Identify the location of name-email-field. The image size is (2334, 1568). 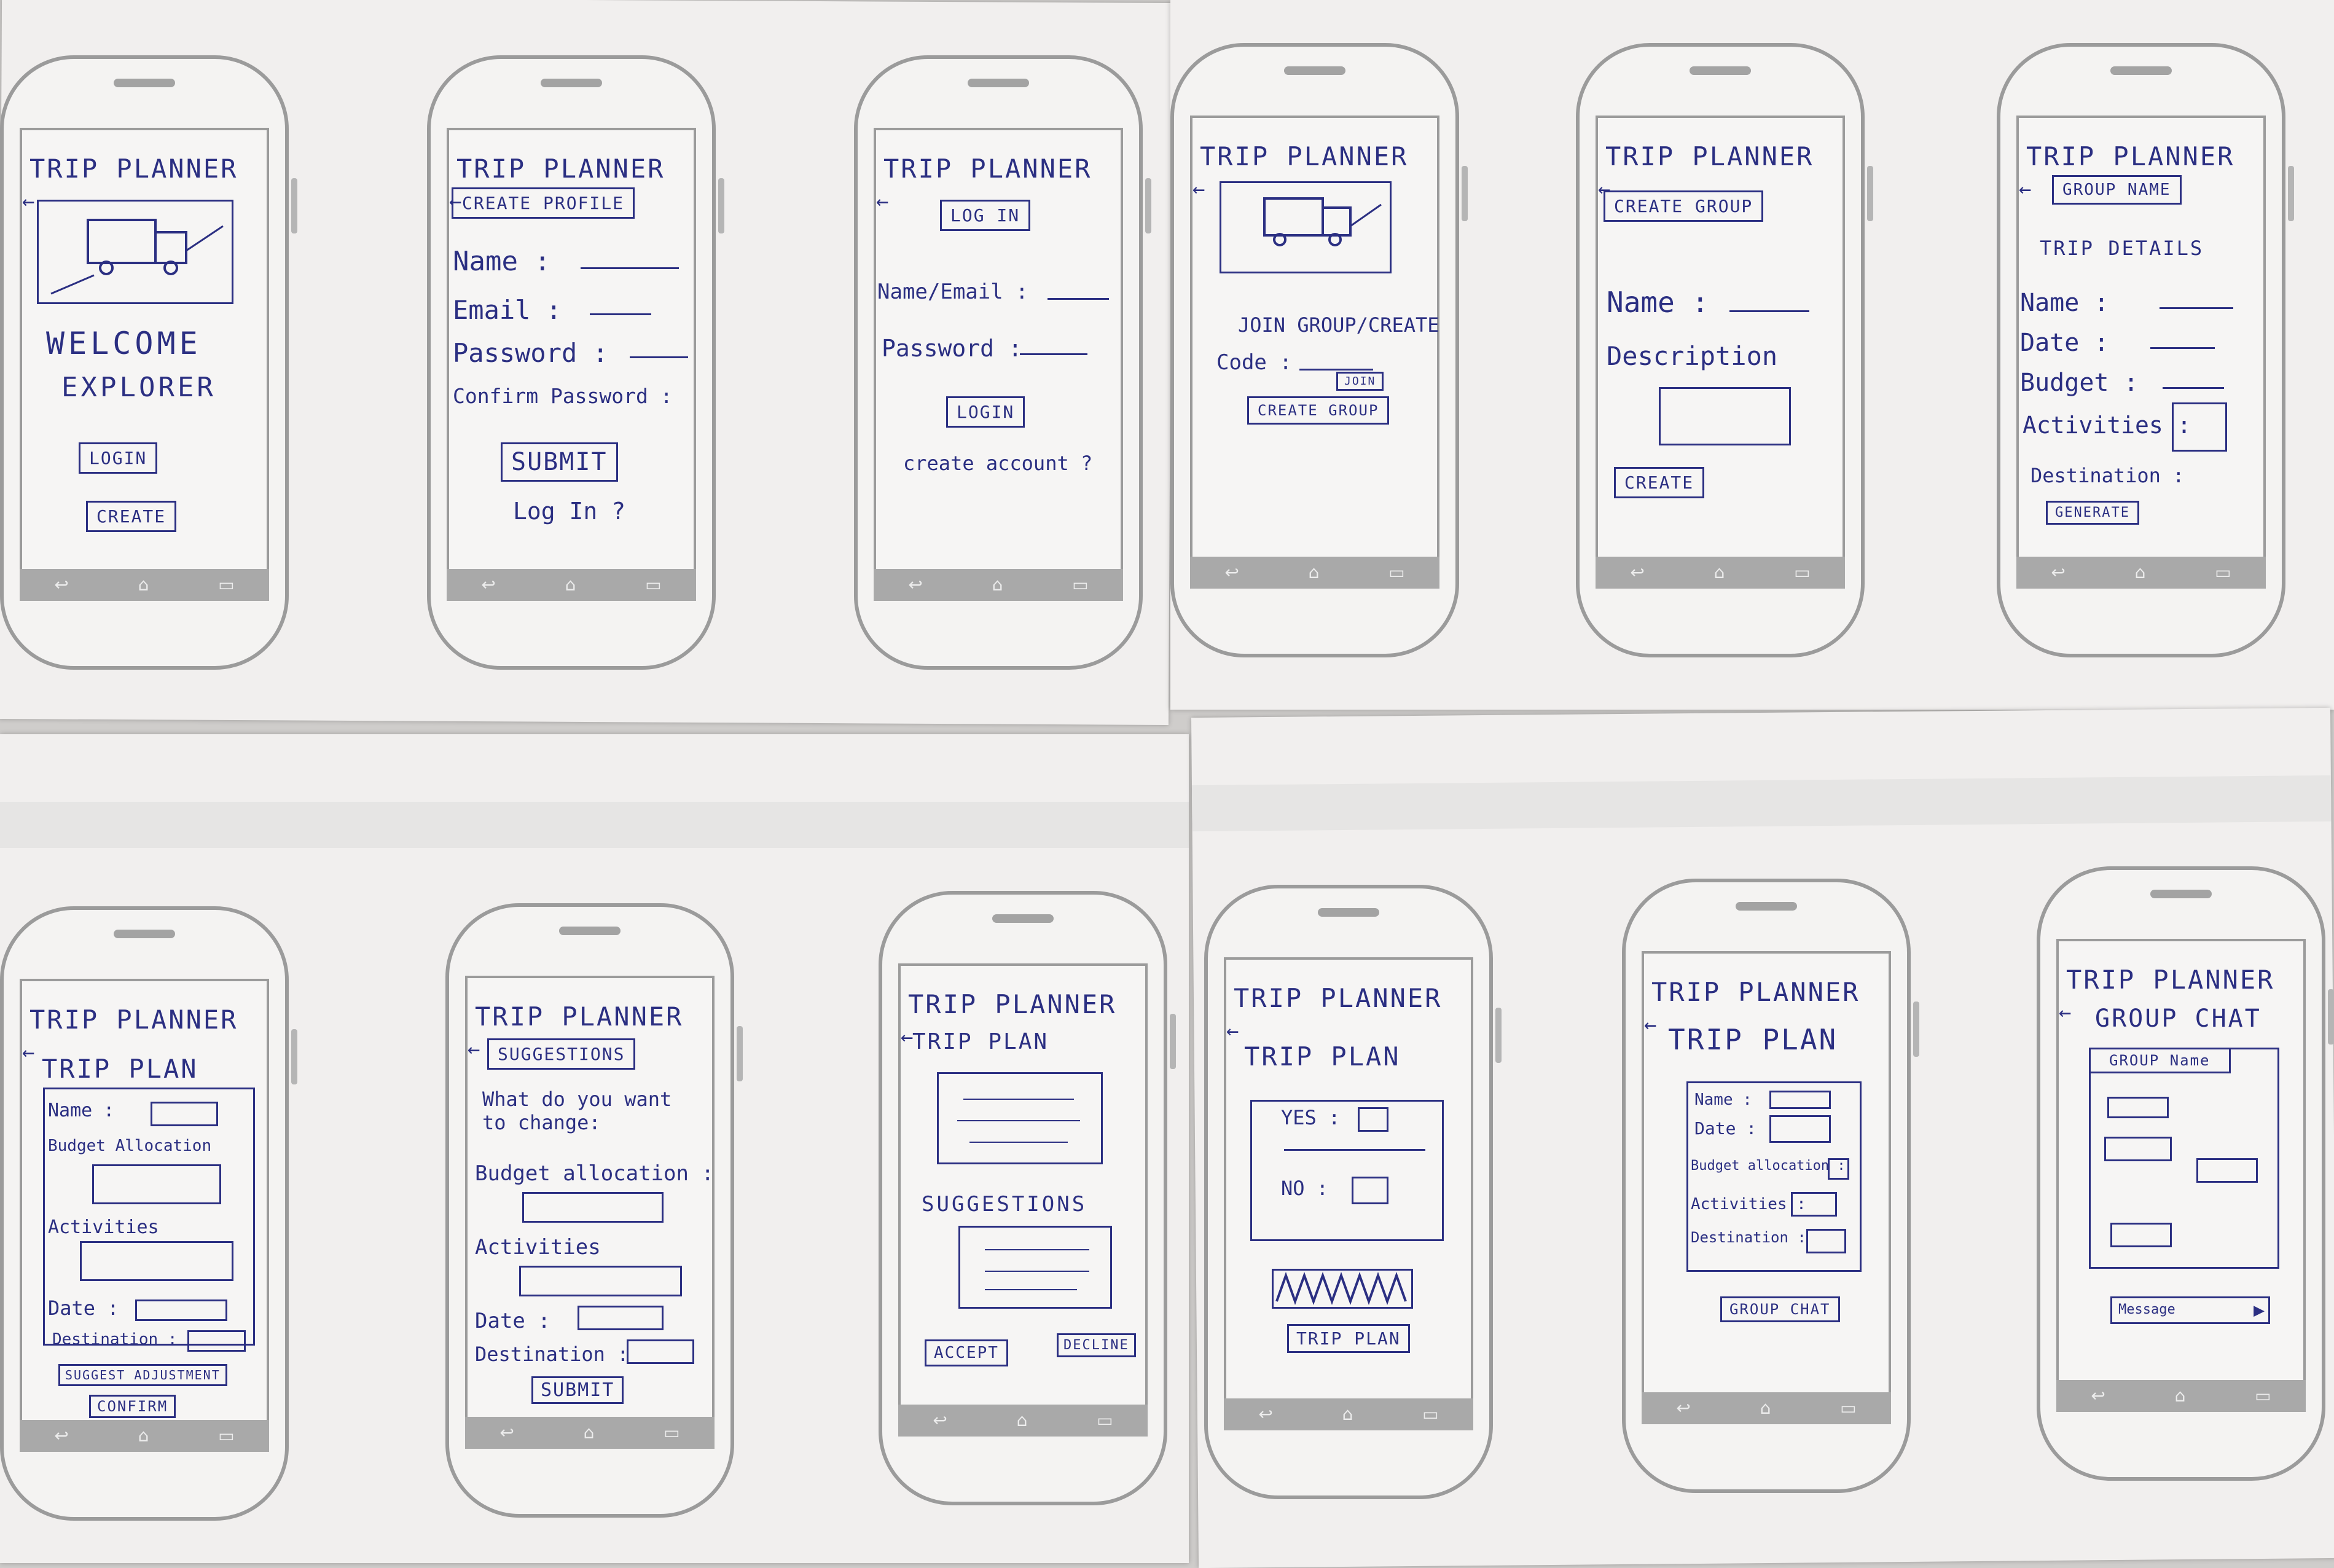
(1078, 299).